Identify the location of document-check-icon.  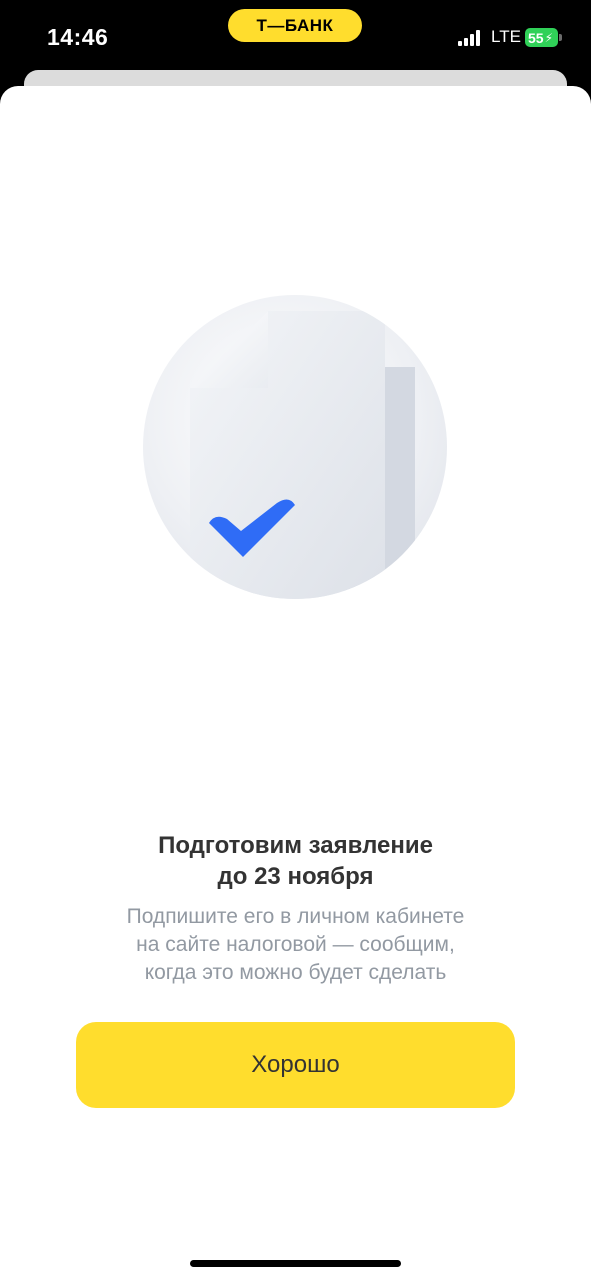
(295, 447).